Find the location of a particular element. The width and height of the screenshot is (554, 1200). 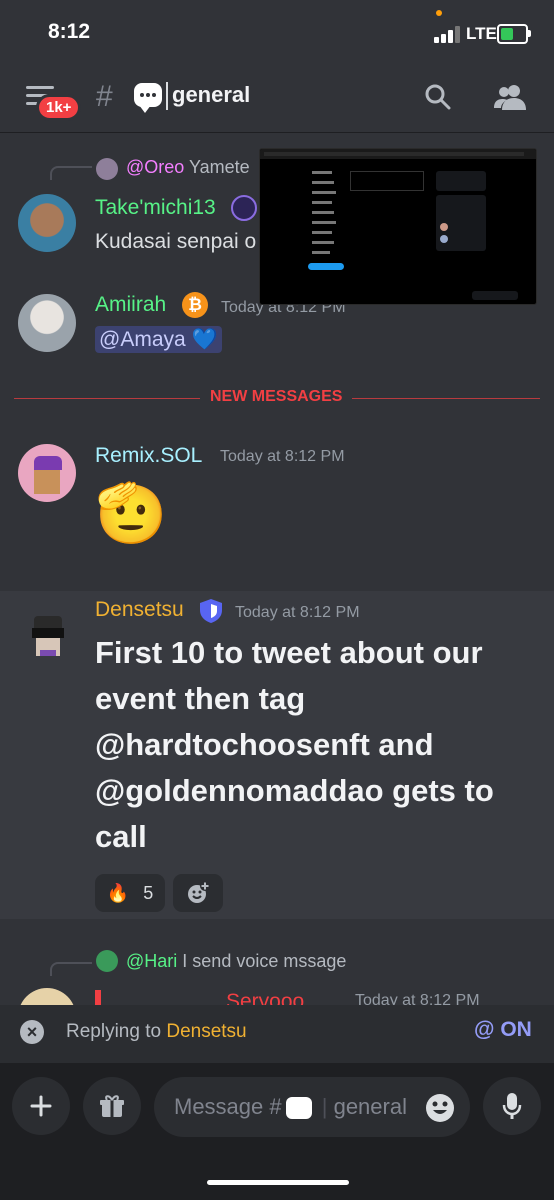

privacy-indicator is located at coordinates (439, 13).